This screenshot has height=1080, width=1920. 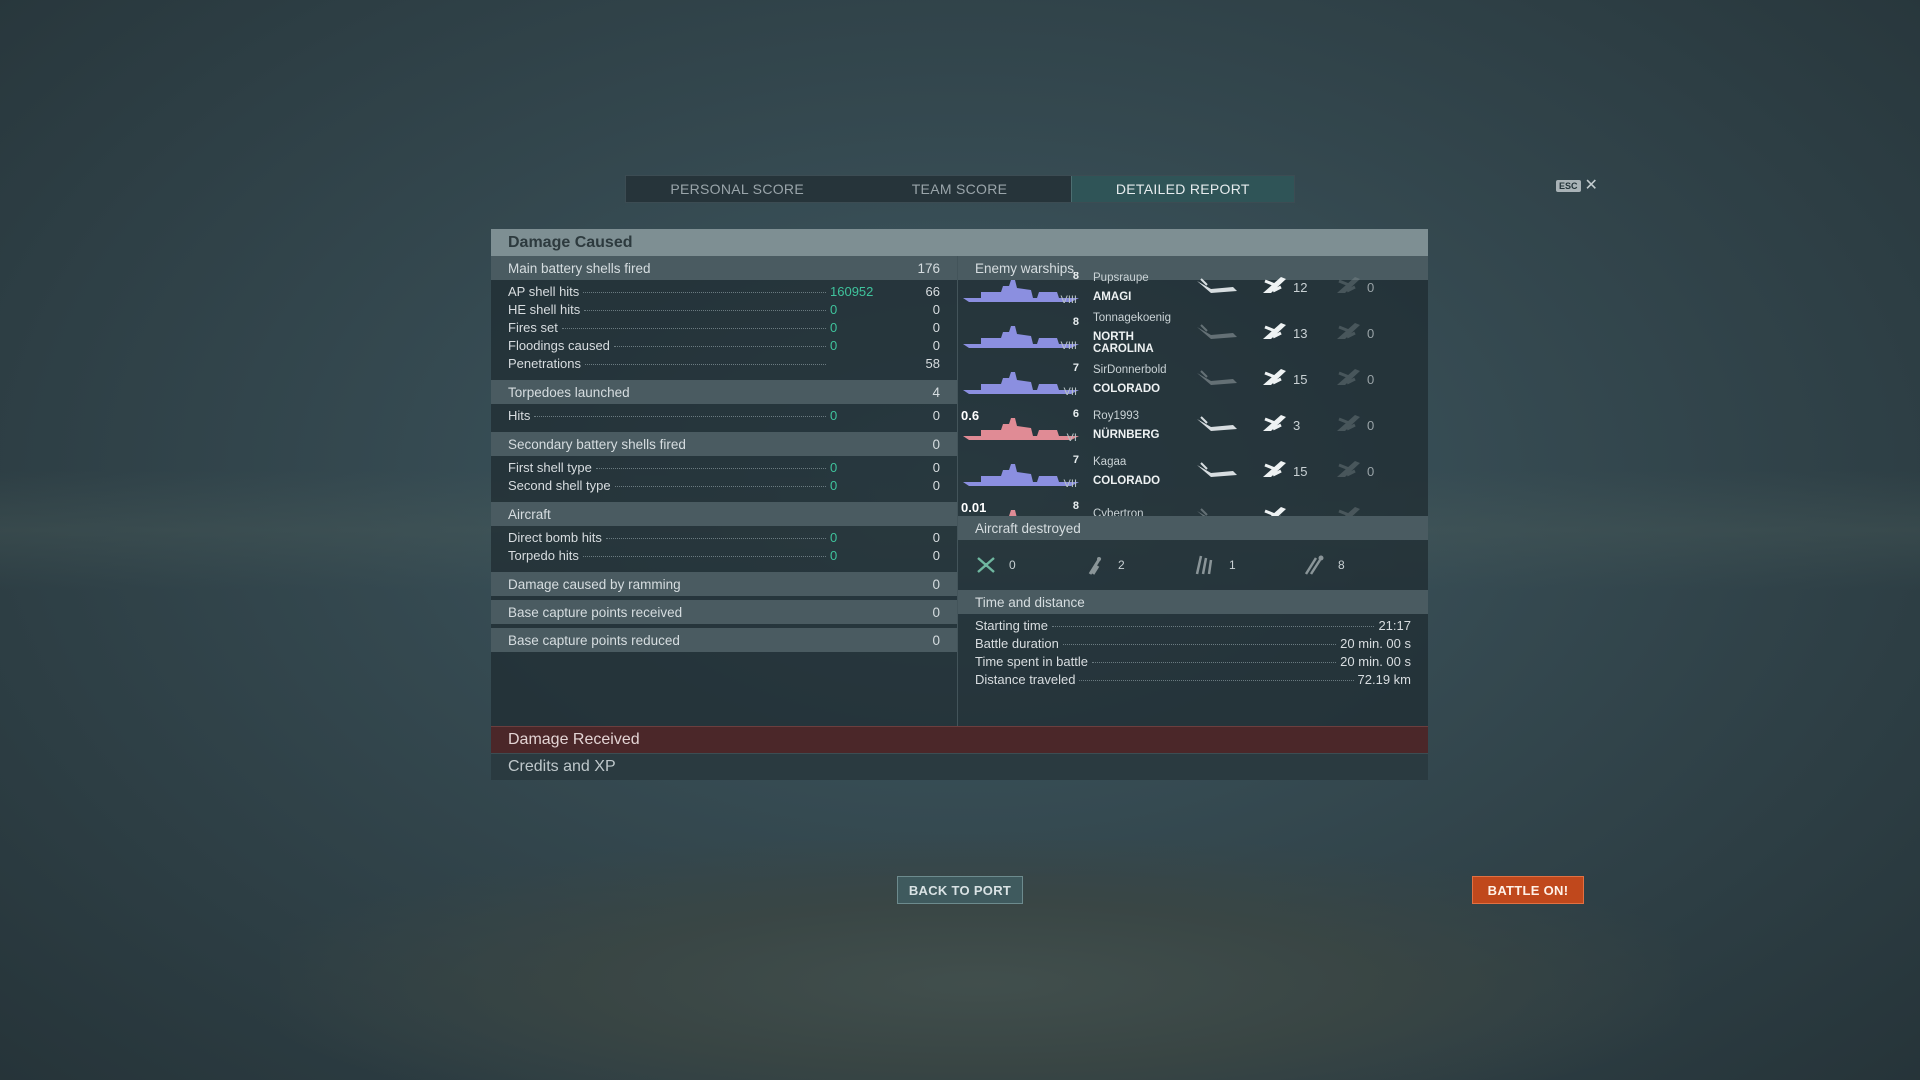 What do you see at coordinates (737, 189) in the screenshot?
I see `tab-personal-score: PERSONAL SCORE` at bounding box center [737, 189].